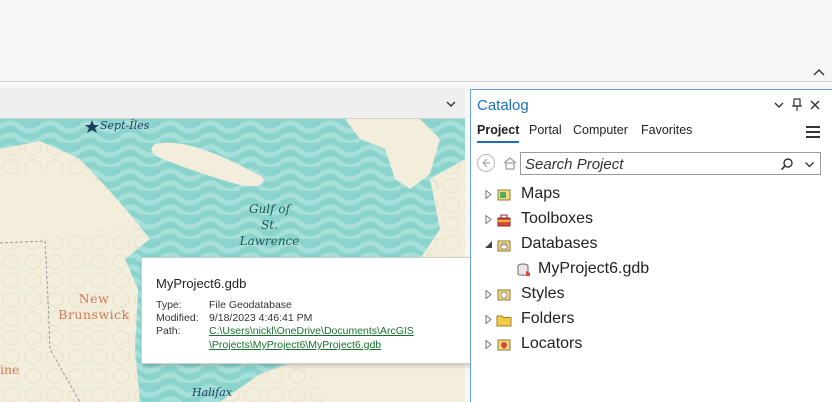 The height and width of the screenshot is (402, 832). Describe the element at coordinates (212, 392) in the screenshot. I see `map-label-halifax: Halifax` at that location.